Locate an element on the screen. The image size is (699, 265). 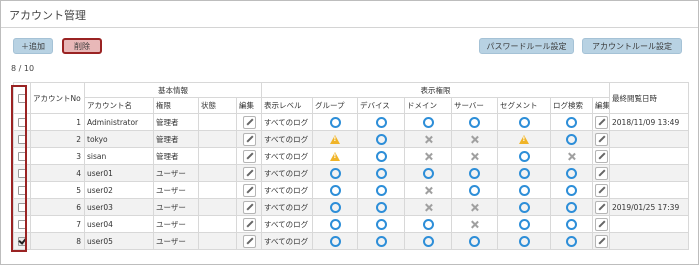
header-segment: セグメント is located at coordinates (524, 105).